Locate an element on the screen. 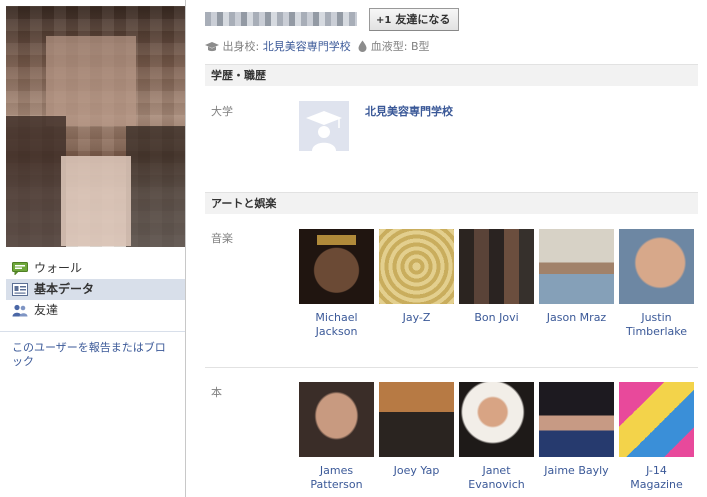 Image resolution: width=707 pixels, height=497 pixels. music-item: Jay-Z is located at coordinates (416, 277).